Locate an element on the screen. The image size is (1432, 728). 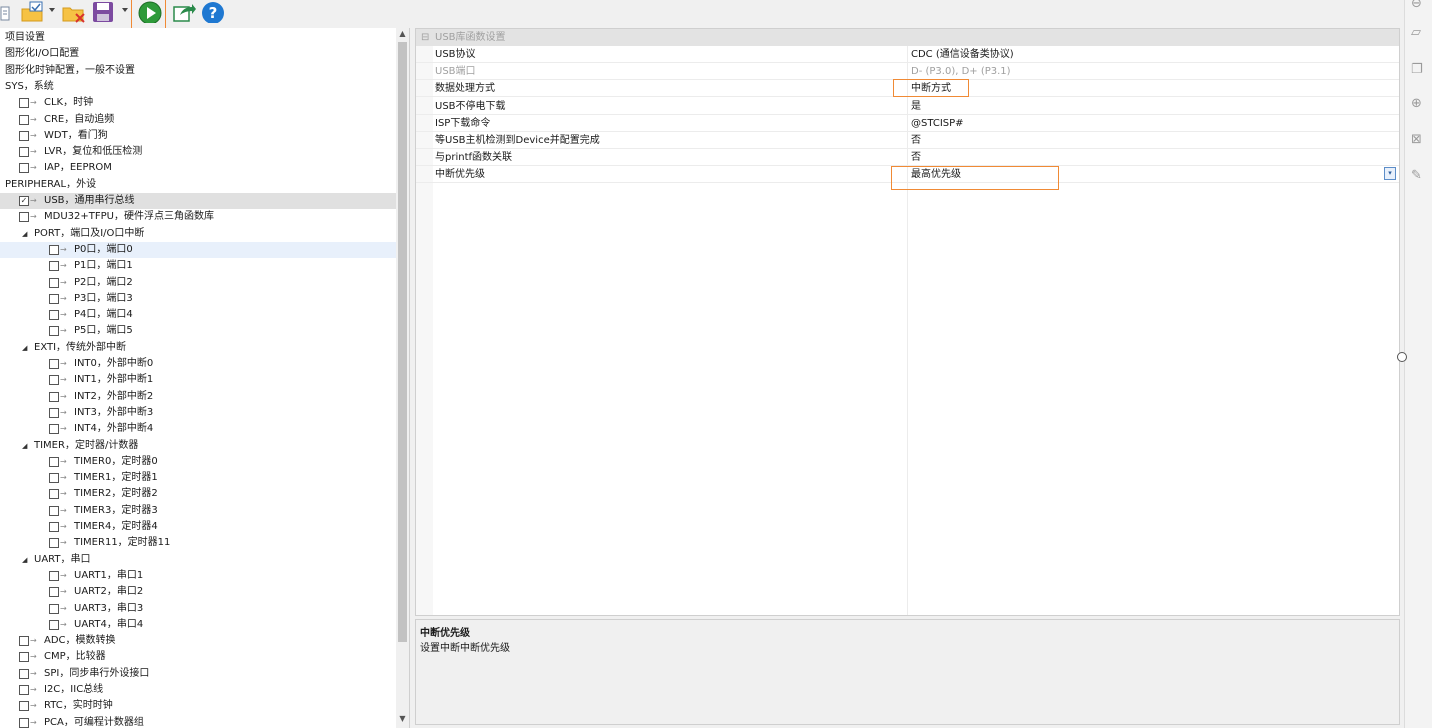
property-row: 等USB主机检测到Device并配置完成 否 is located at coordinates (907, 140).